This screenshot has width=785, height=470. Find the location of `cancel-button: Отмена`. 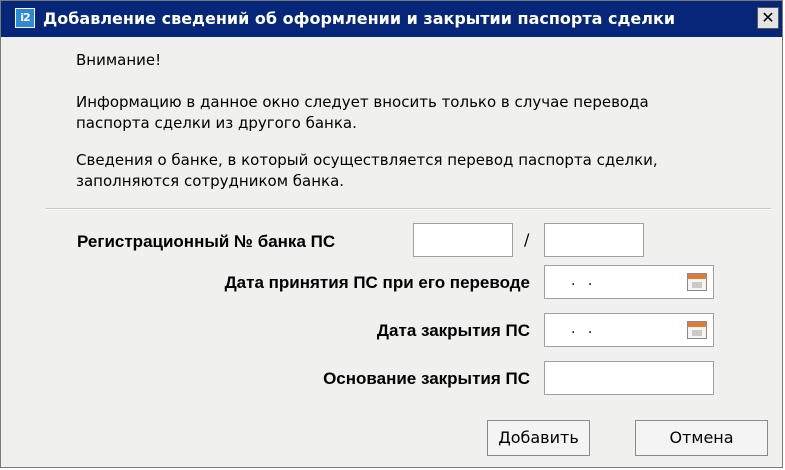

cancel-button: Отмена is located at coordinates (701, 438).